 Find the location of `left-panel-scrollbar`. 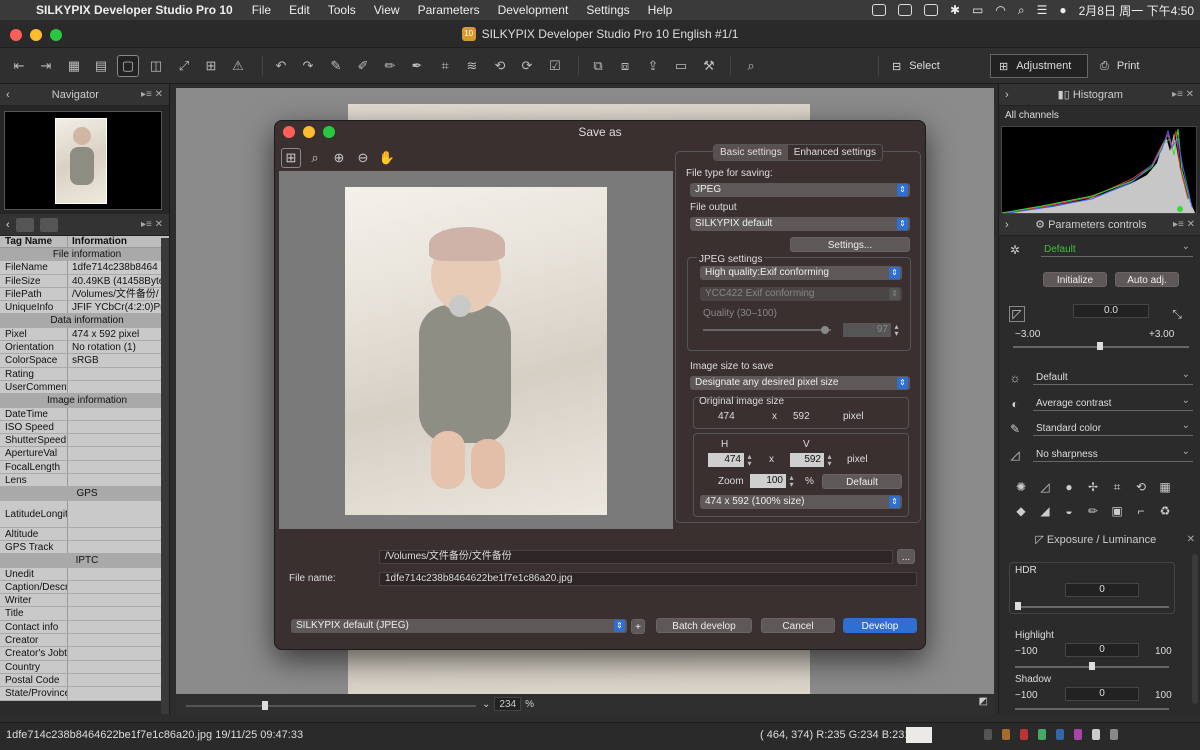

left-panel-scrollbar is located at coordinates (165, 476).